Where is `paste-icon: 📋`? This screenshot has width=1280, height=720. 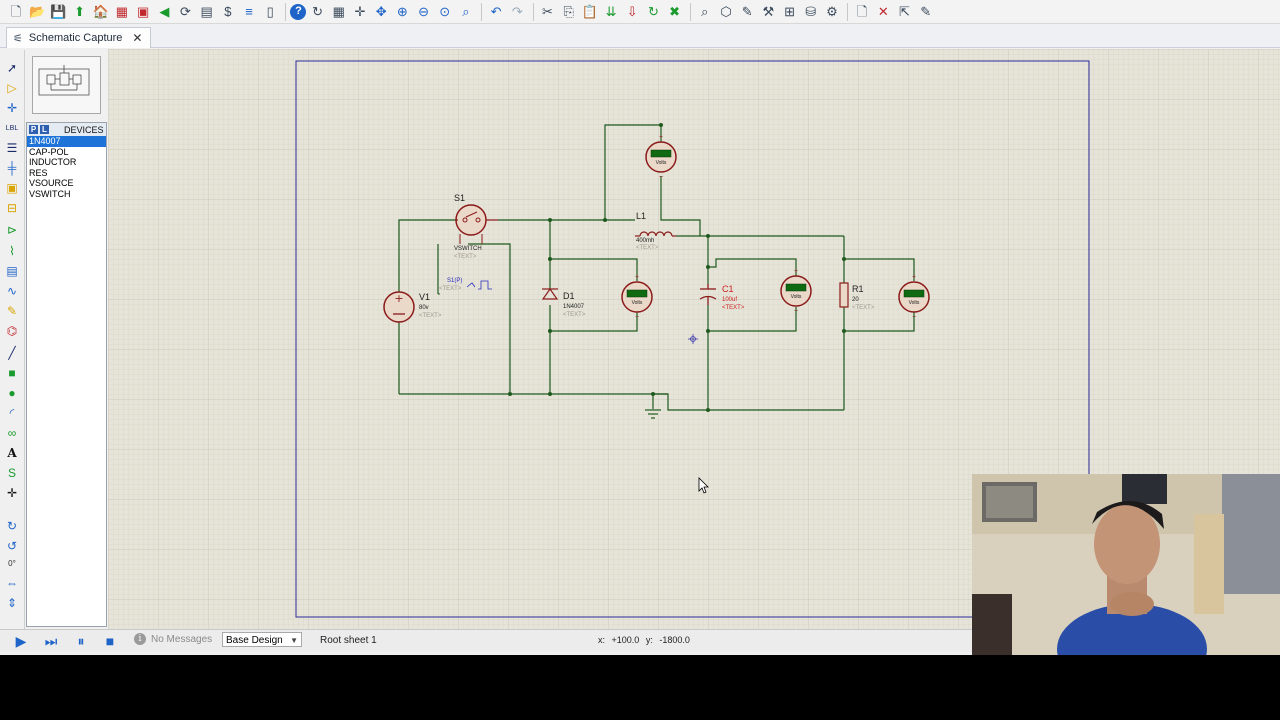 paste-icon: 📋 is located at coordinates (590, 12).